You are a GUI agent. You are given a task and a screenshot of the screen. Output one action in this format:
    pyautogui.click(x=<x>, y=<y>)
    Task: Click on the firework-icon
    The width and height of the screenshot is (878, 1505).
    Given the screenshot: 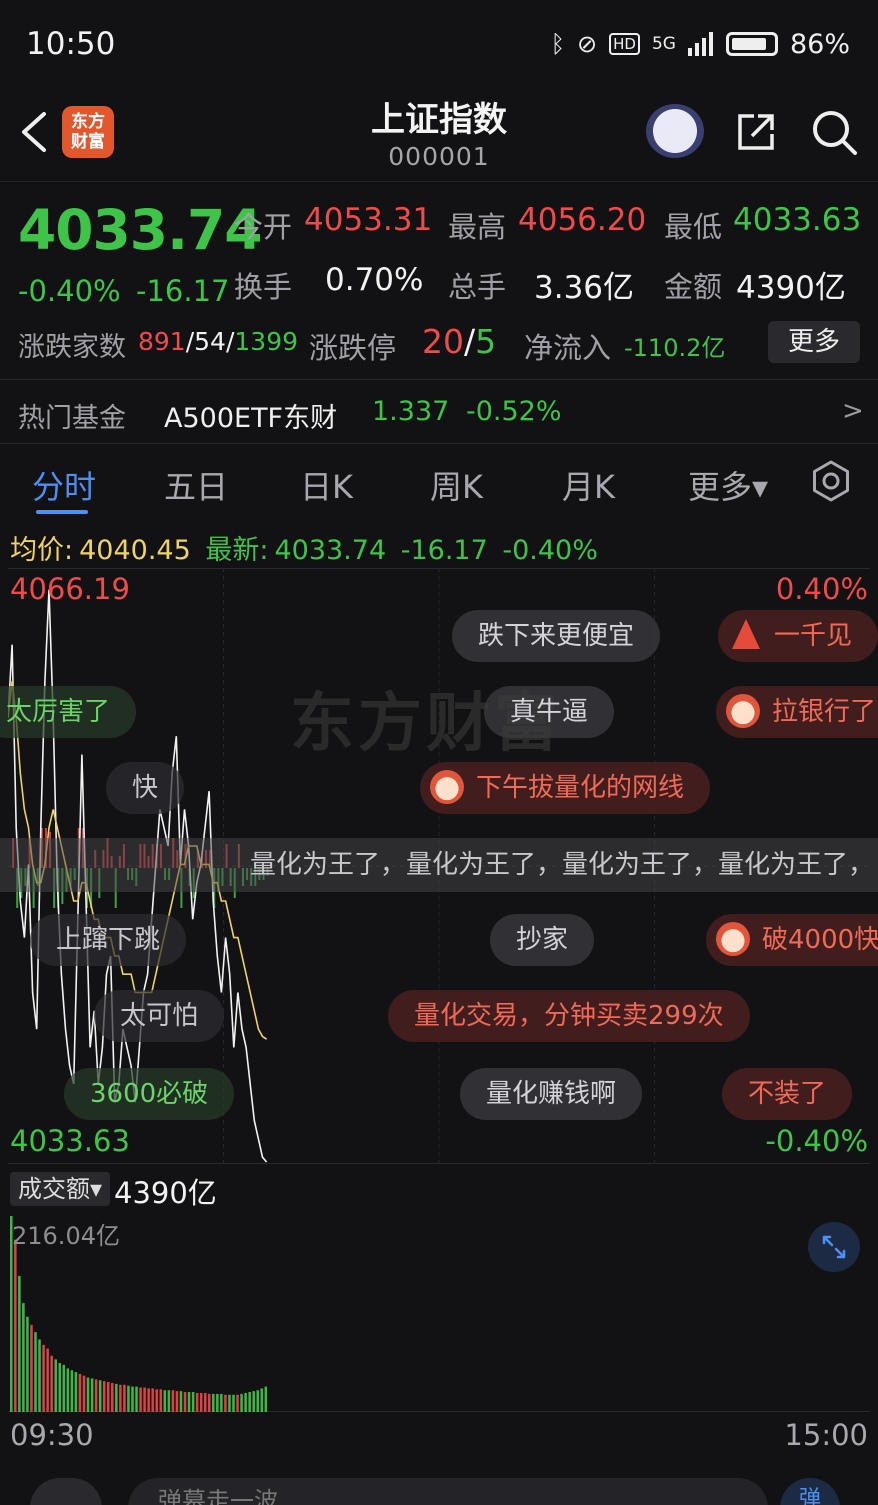 What is the action you would take?
    pyautogui.click(x=746, y=633)
    